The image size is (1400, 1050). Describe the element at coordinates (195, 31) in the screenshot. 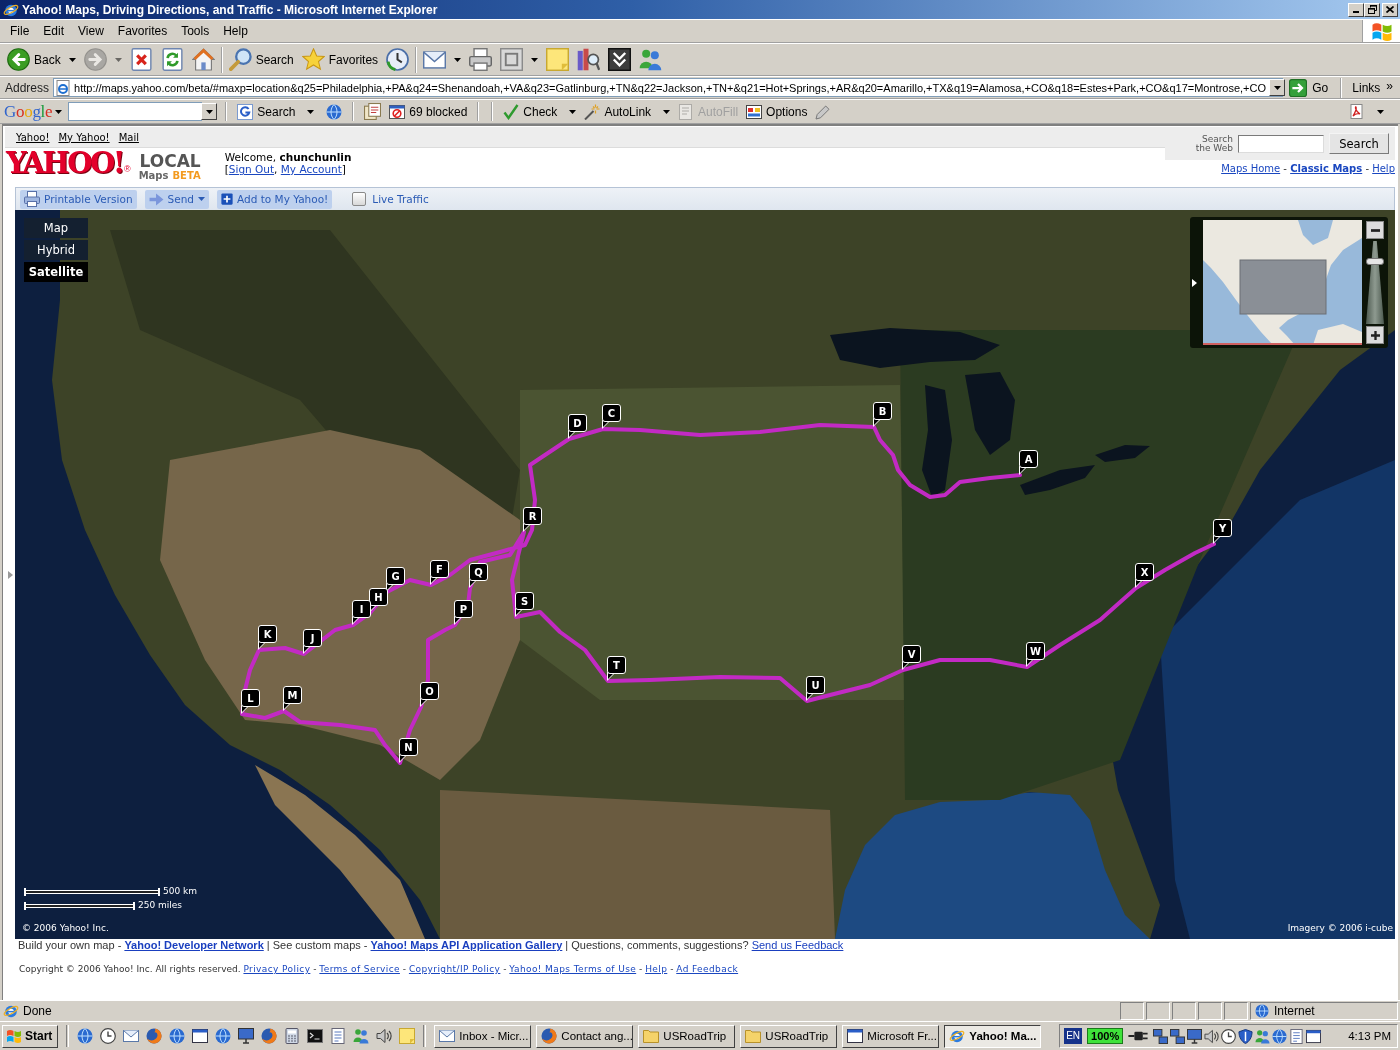

I see `menu-item: Tools` at that location.